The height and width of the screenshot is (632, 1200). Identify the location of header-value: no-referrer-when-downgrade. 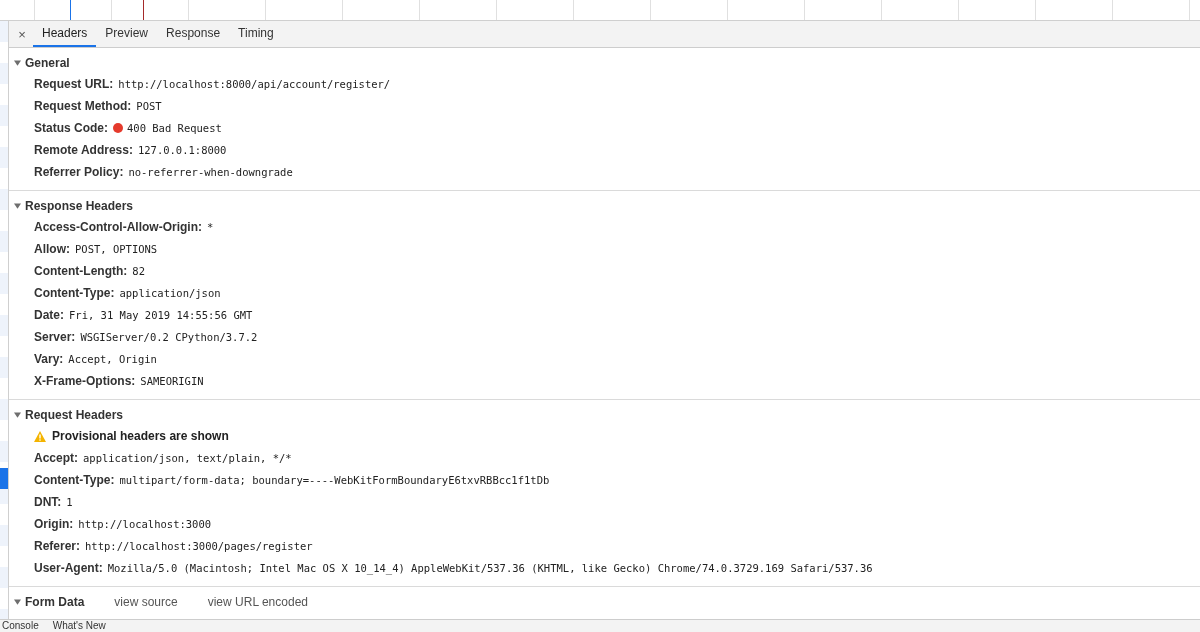
(210, 172).